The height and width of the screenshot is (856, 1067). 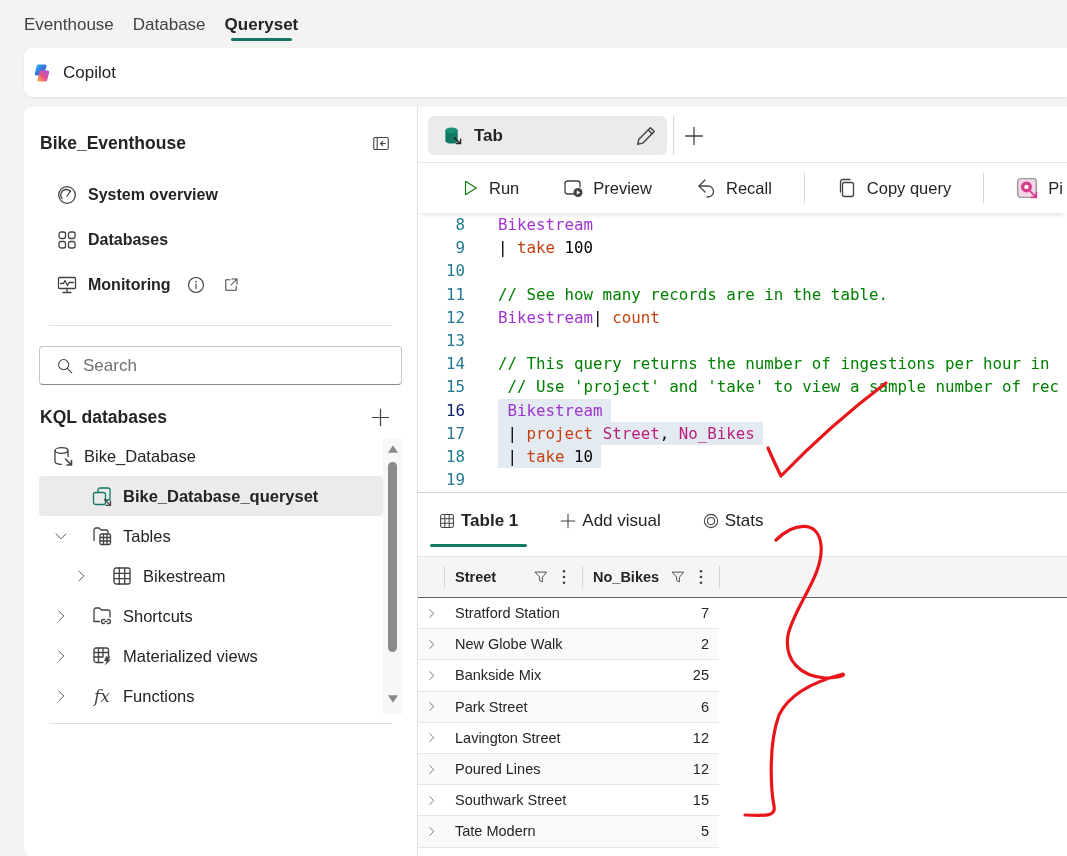 I want to click on gauge-icon, so click(x=67, y=194).